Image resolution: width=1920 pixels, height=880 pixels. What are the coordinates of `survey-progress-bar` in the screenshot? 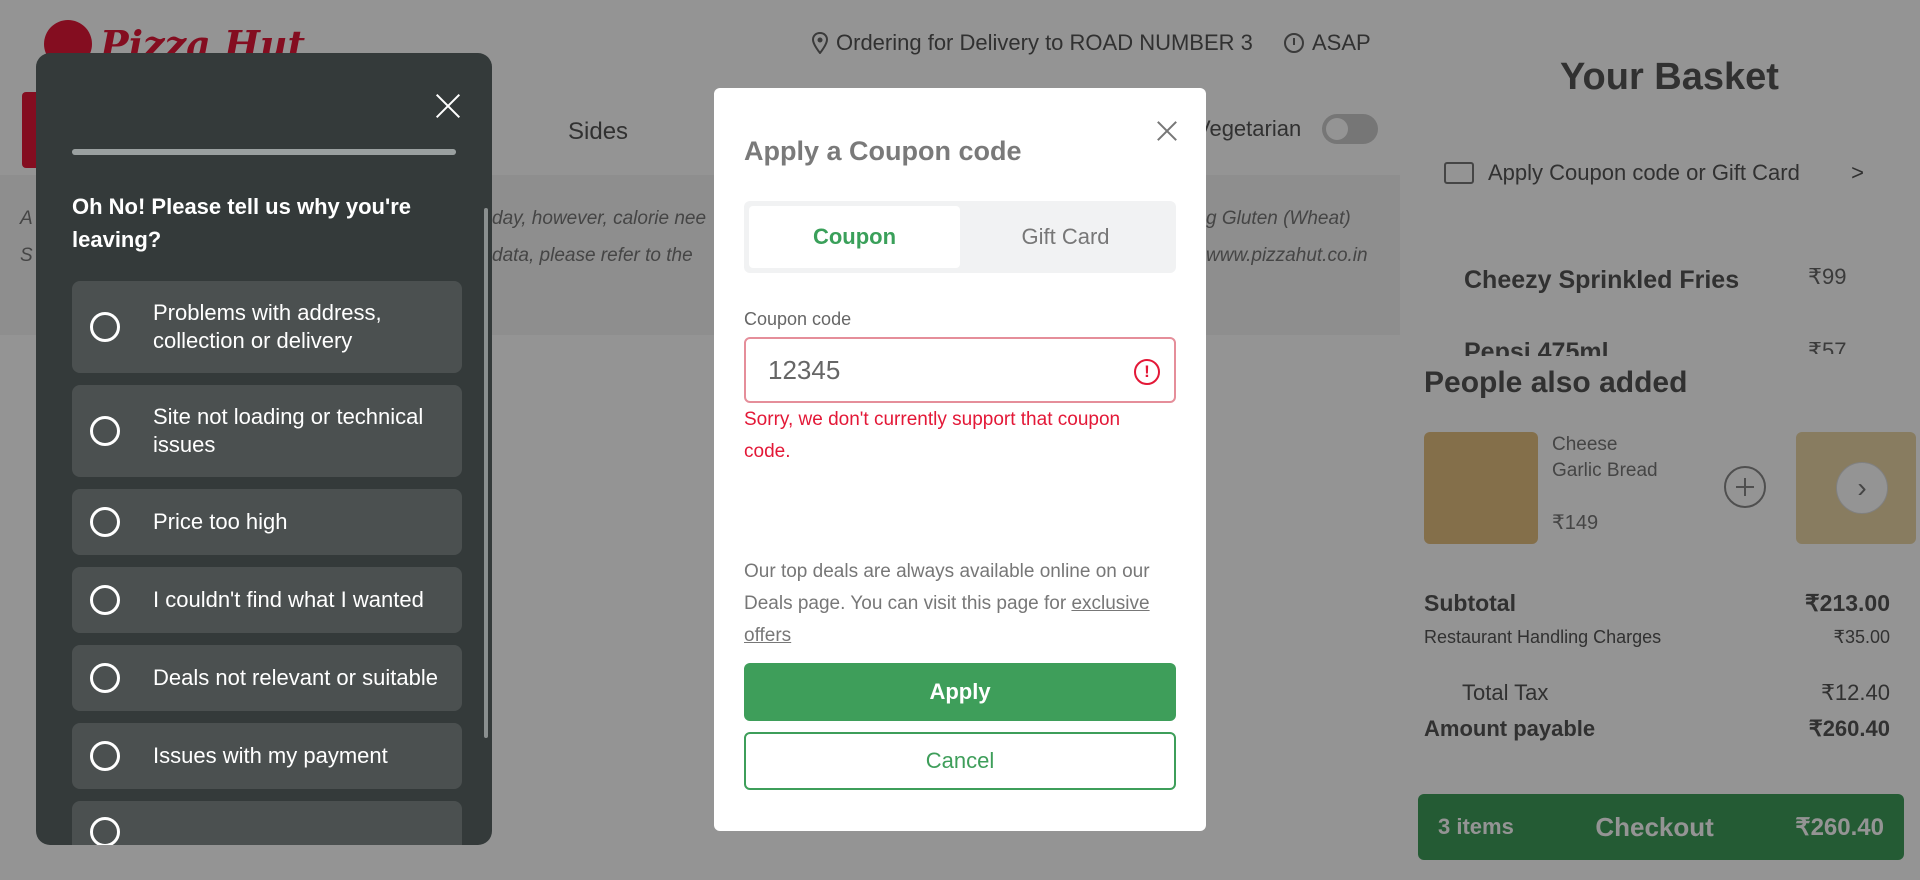 It's located at (264, 152).